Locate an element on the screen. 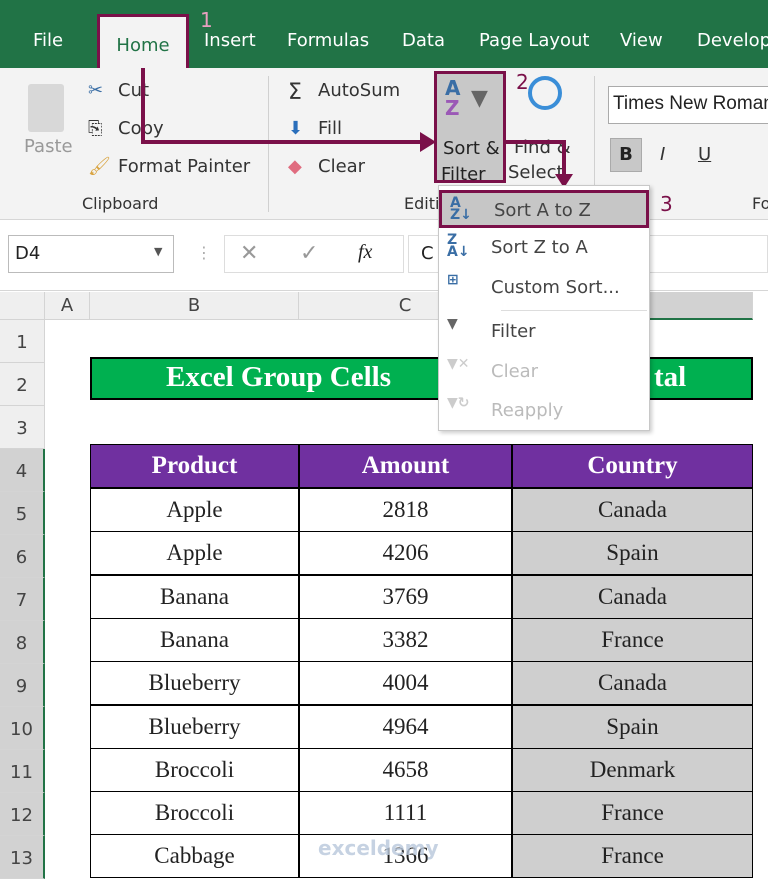 The image size is (768, 882). table-cell: 3769 is located at coordinates (405, 596).